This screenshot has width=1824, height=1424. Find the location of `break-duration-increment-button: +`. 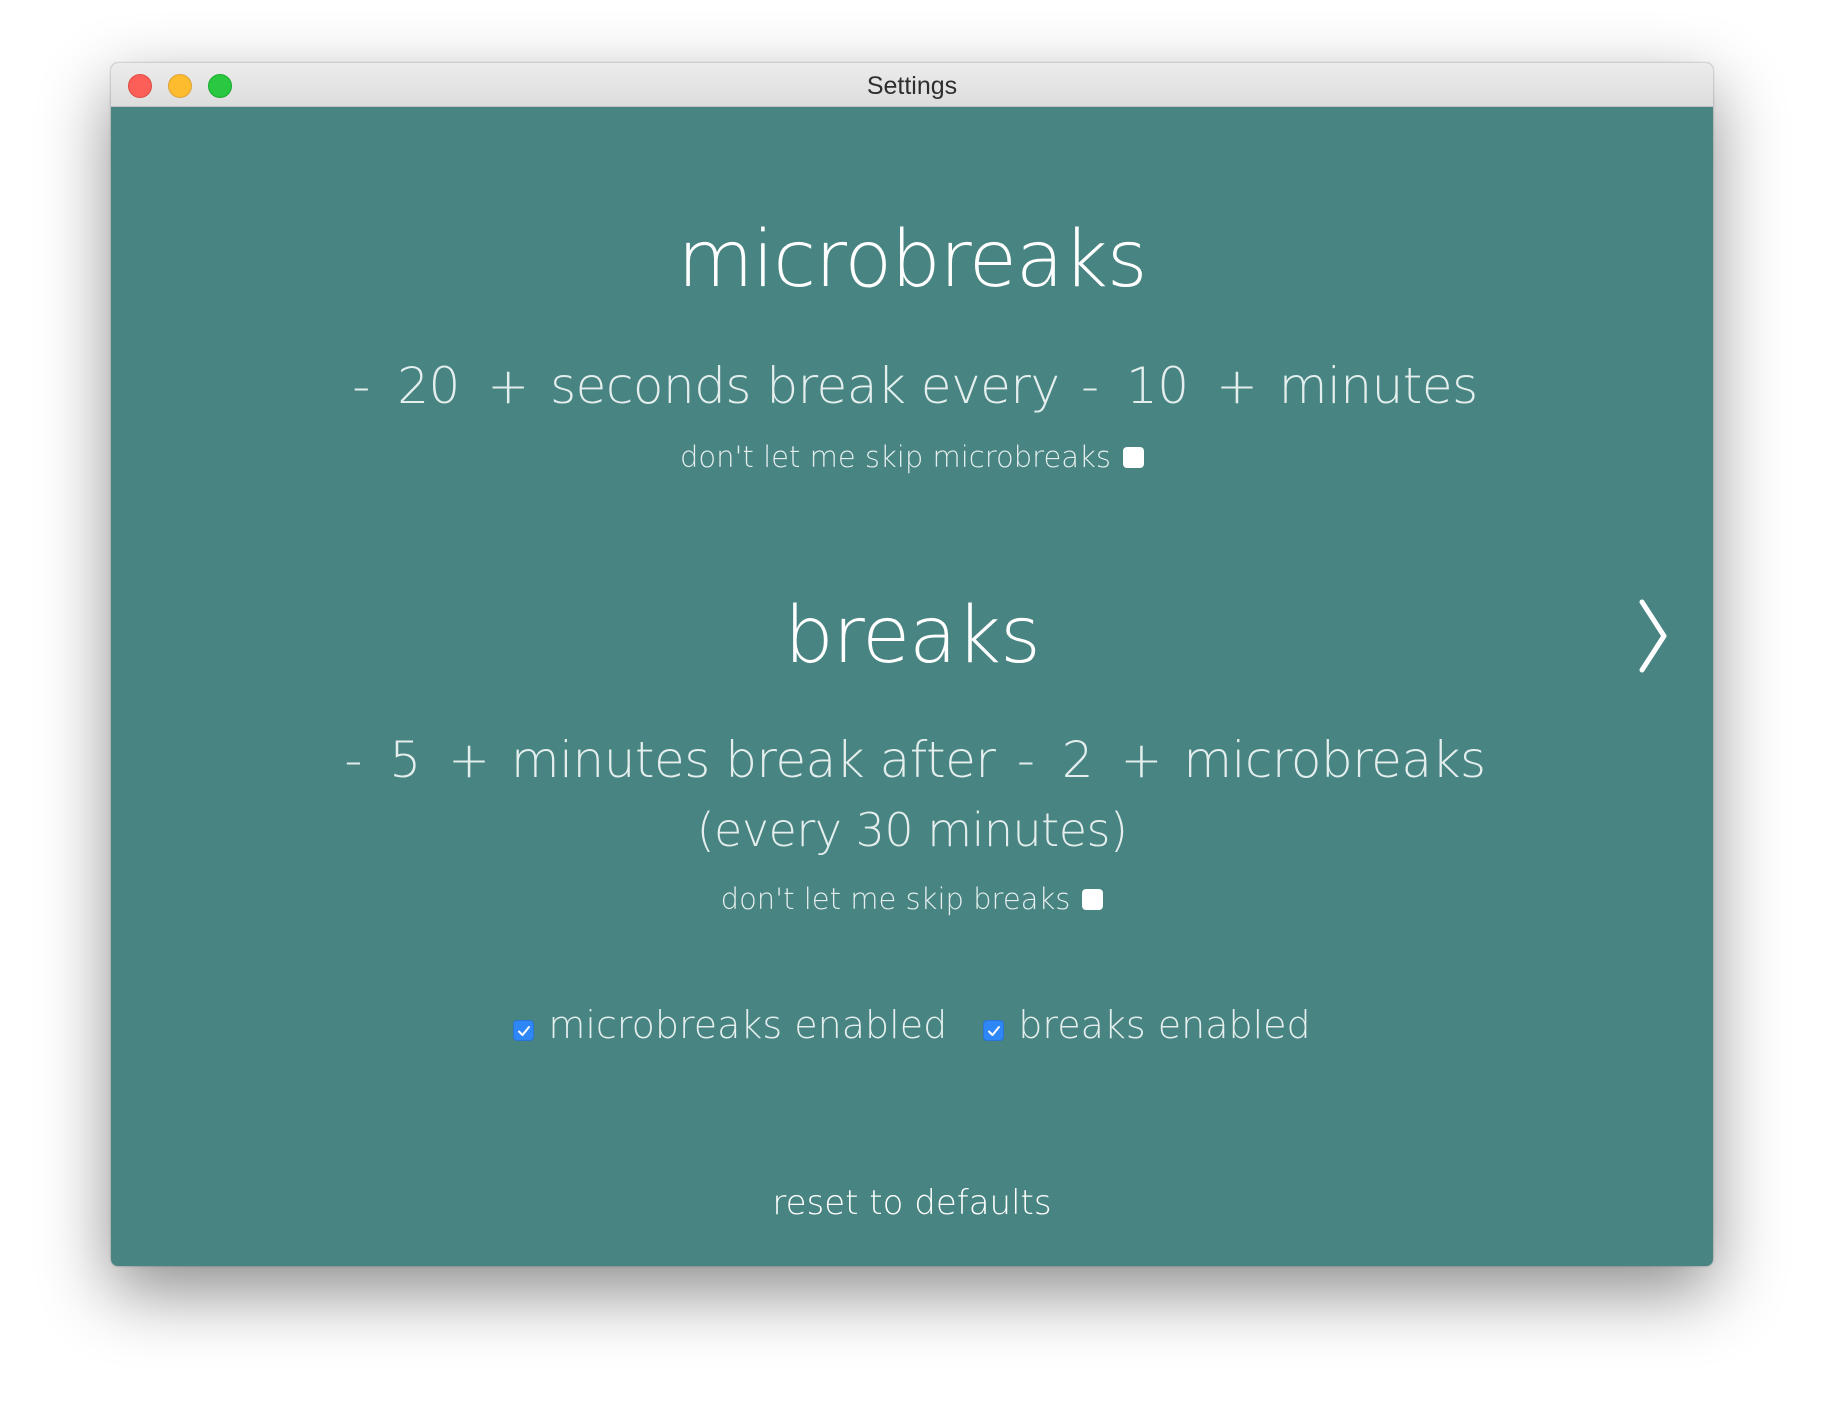

break-duration-increment-button: + is located at coordinates (468, 760).